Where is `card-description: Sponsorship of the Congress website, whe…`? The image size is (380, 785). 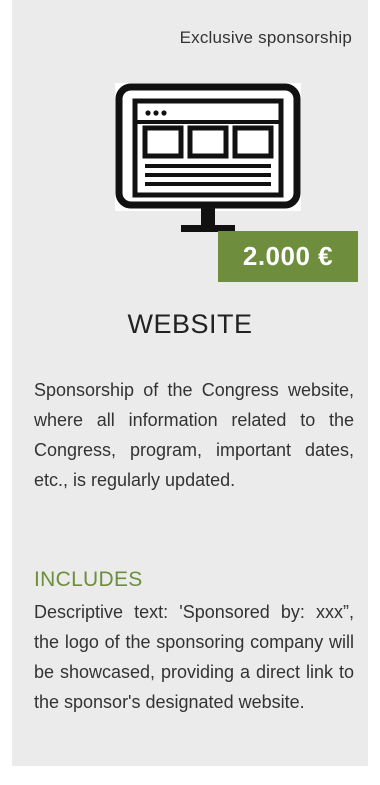 card-description: Sponsorship of the Congress website, whe… is located at coordinates (194, 435).